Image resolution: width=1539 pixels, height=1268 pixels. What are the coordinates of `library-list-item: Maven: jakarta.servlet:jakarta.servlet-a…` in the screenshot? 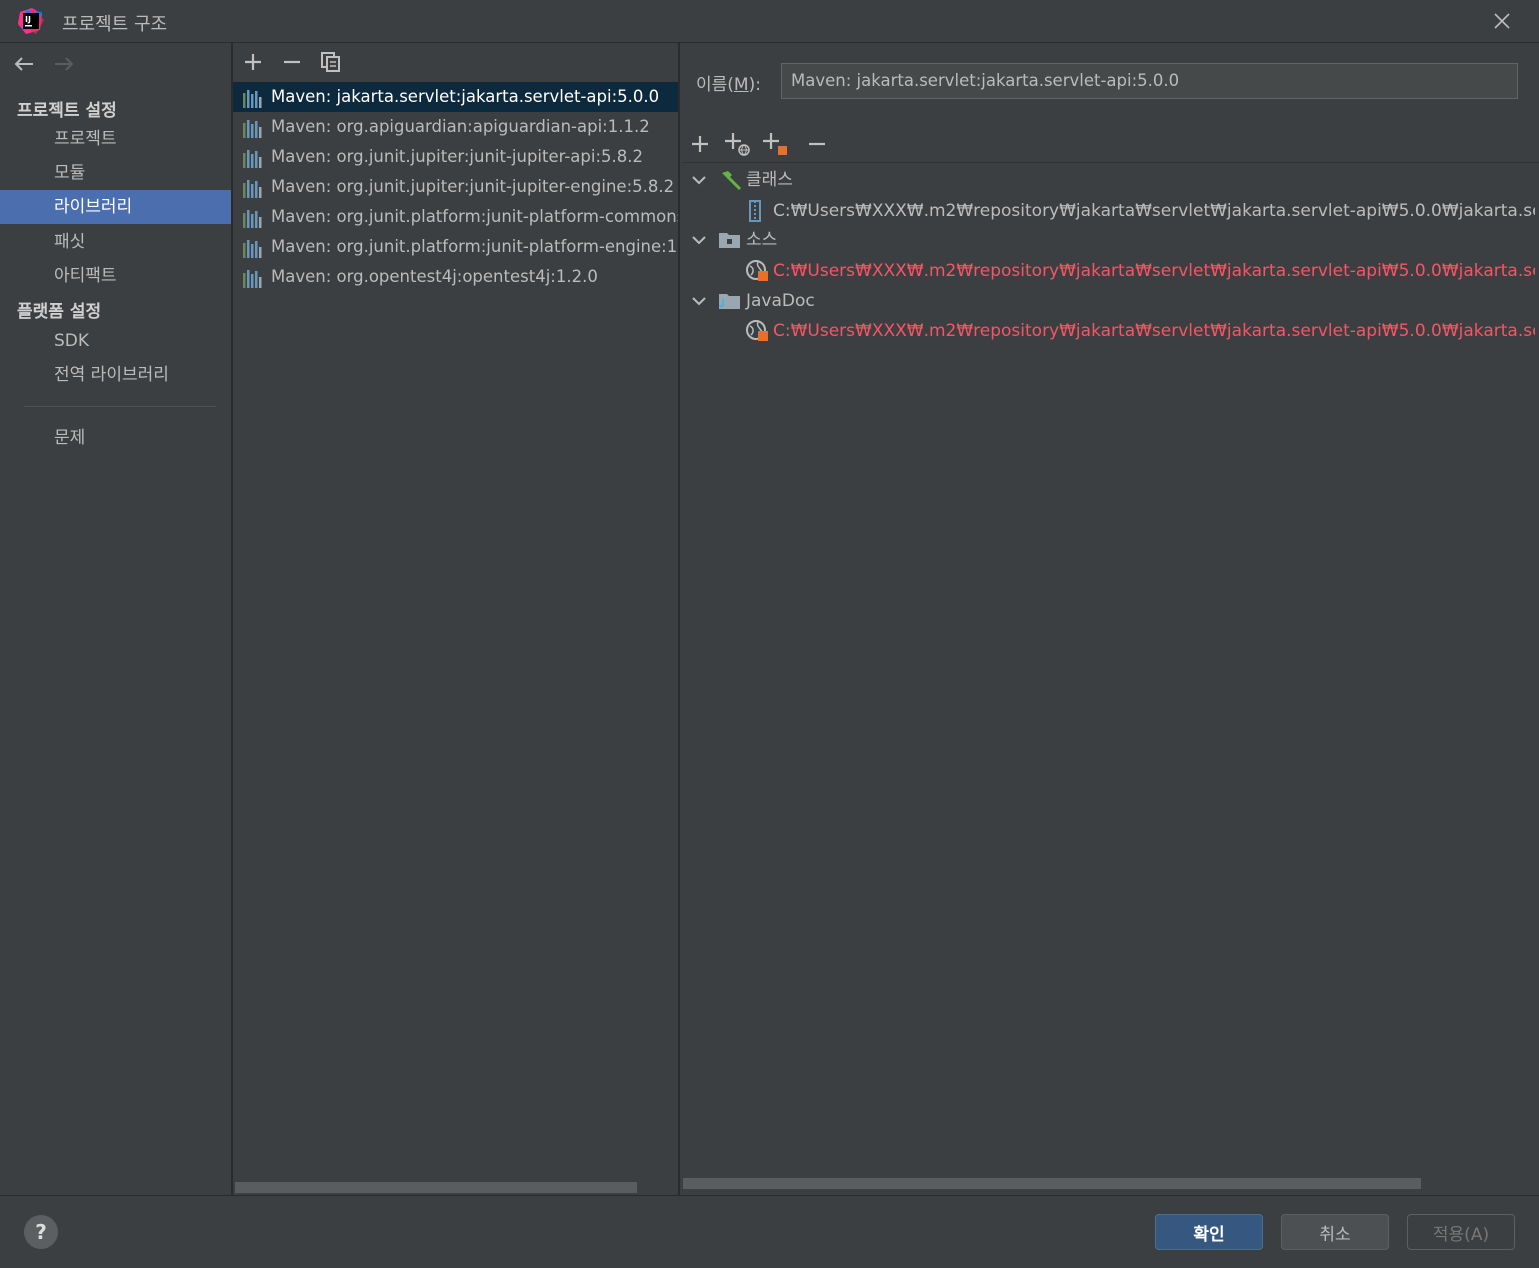 It's located at (455, 97).